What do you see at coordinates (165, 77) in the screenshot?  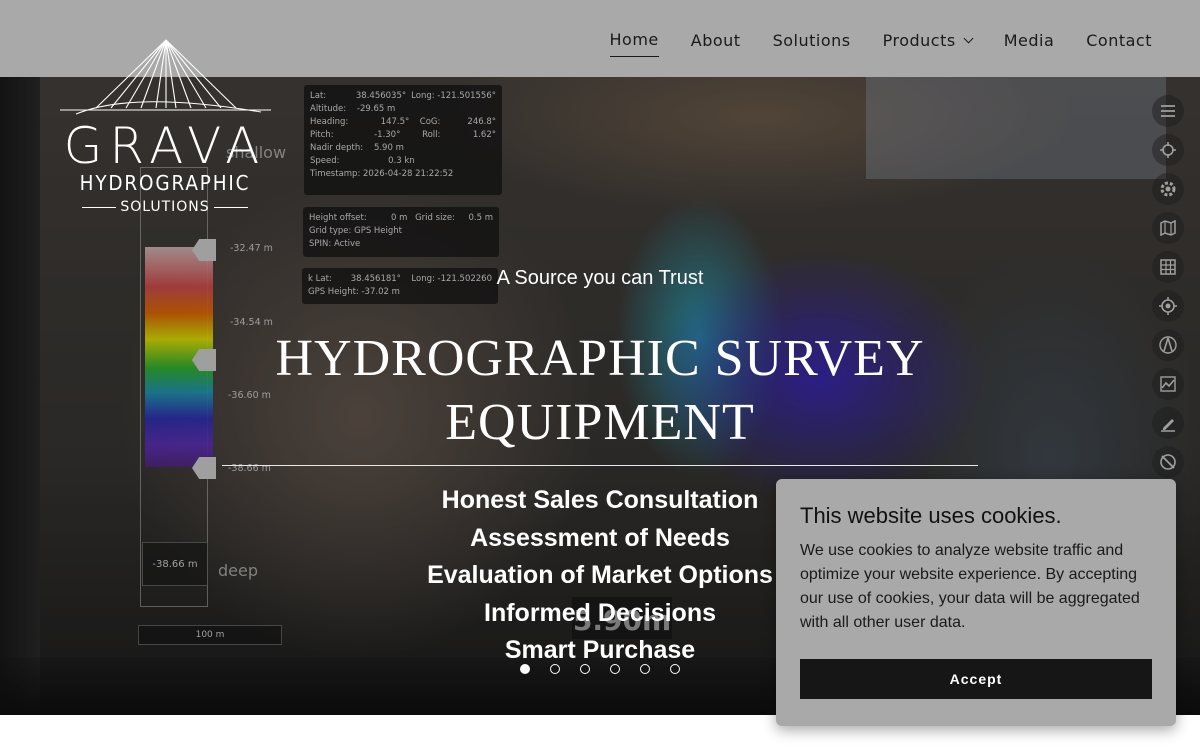 I see `mountain-logo-icon` at bounding box center [165, 77].